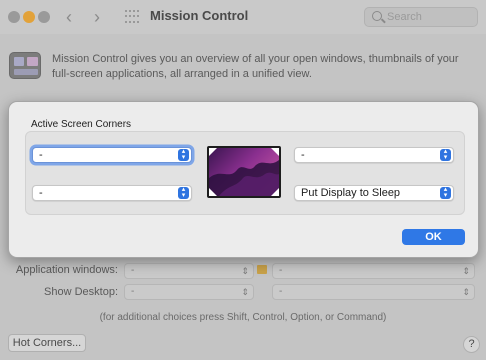 This screenshot has height=360, width=486. I want to click on search-placeholder: Search, so click(404, 17).